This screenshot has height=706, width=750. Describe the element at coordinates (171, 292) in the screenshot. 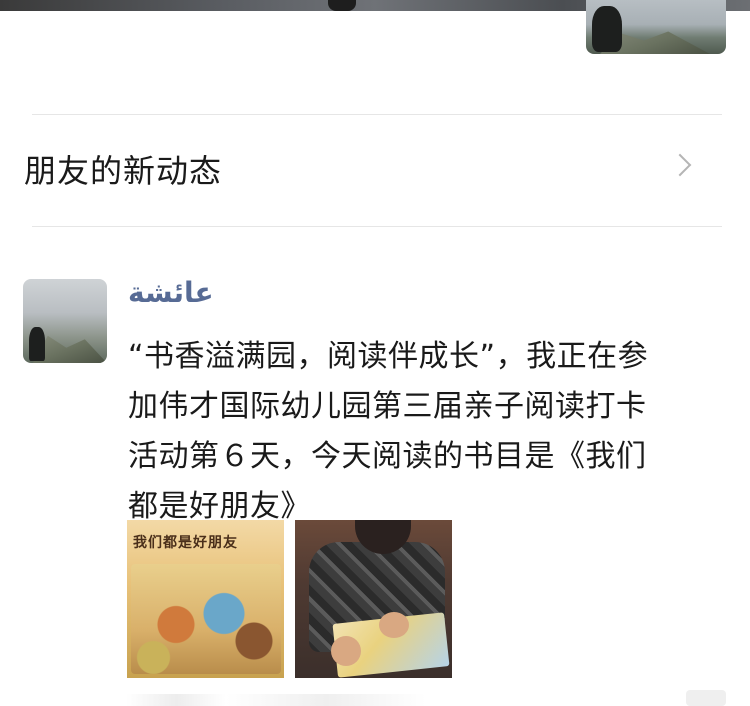

I see `author-name: عائشة` at that location.